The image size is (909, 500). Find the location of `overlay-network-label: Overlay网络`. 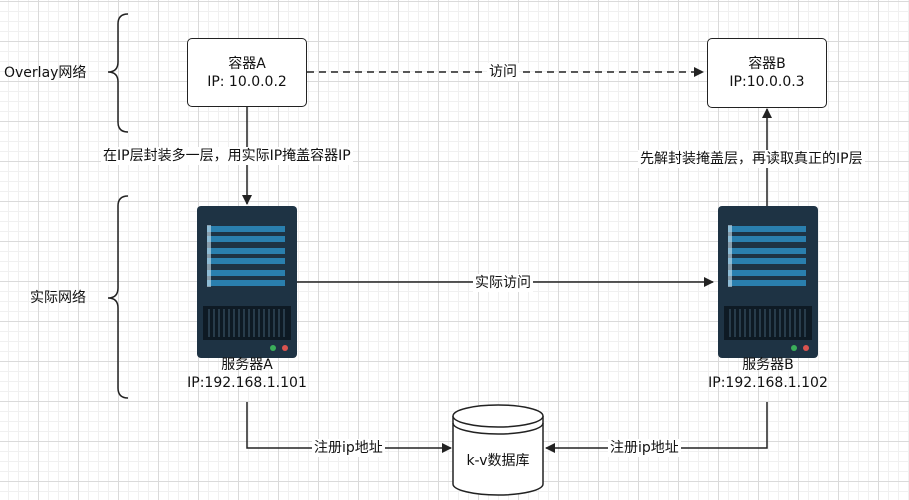

overlay-network-label: Overlay网络 is located at coordinates (45, 73).